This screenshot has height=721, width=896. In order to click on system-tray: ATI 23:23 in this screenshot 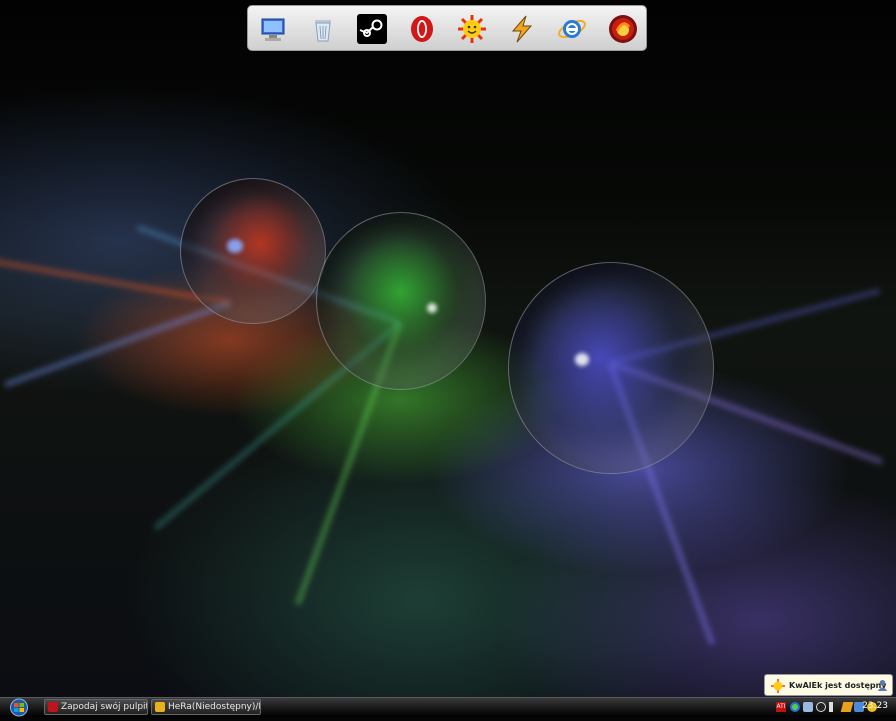, I will do `click(835, 707)`.